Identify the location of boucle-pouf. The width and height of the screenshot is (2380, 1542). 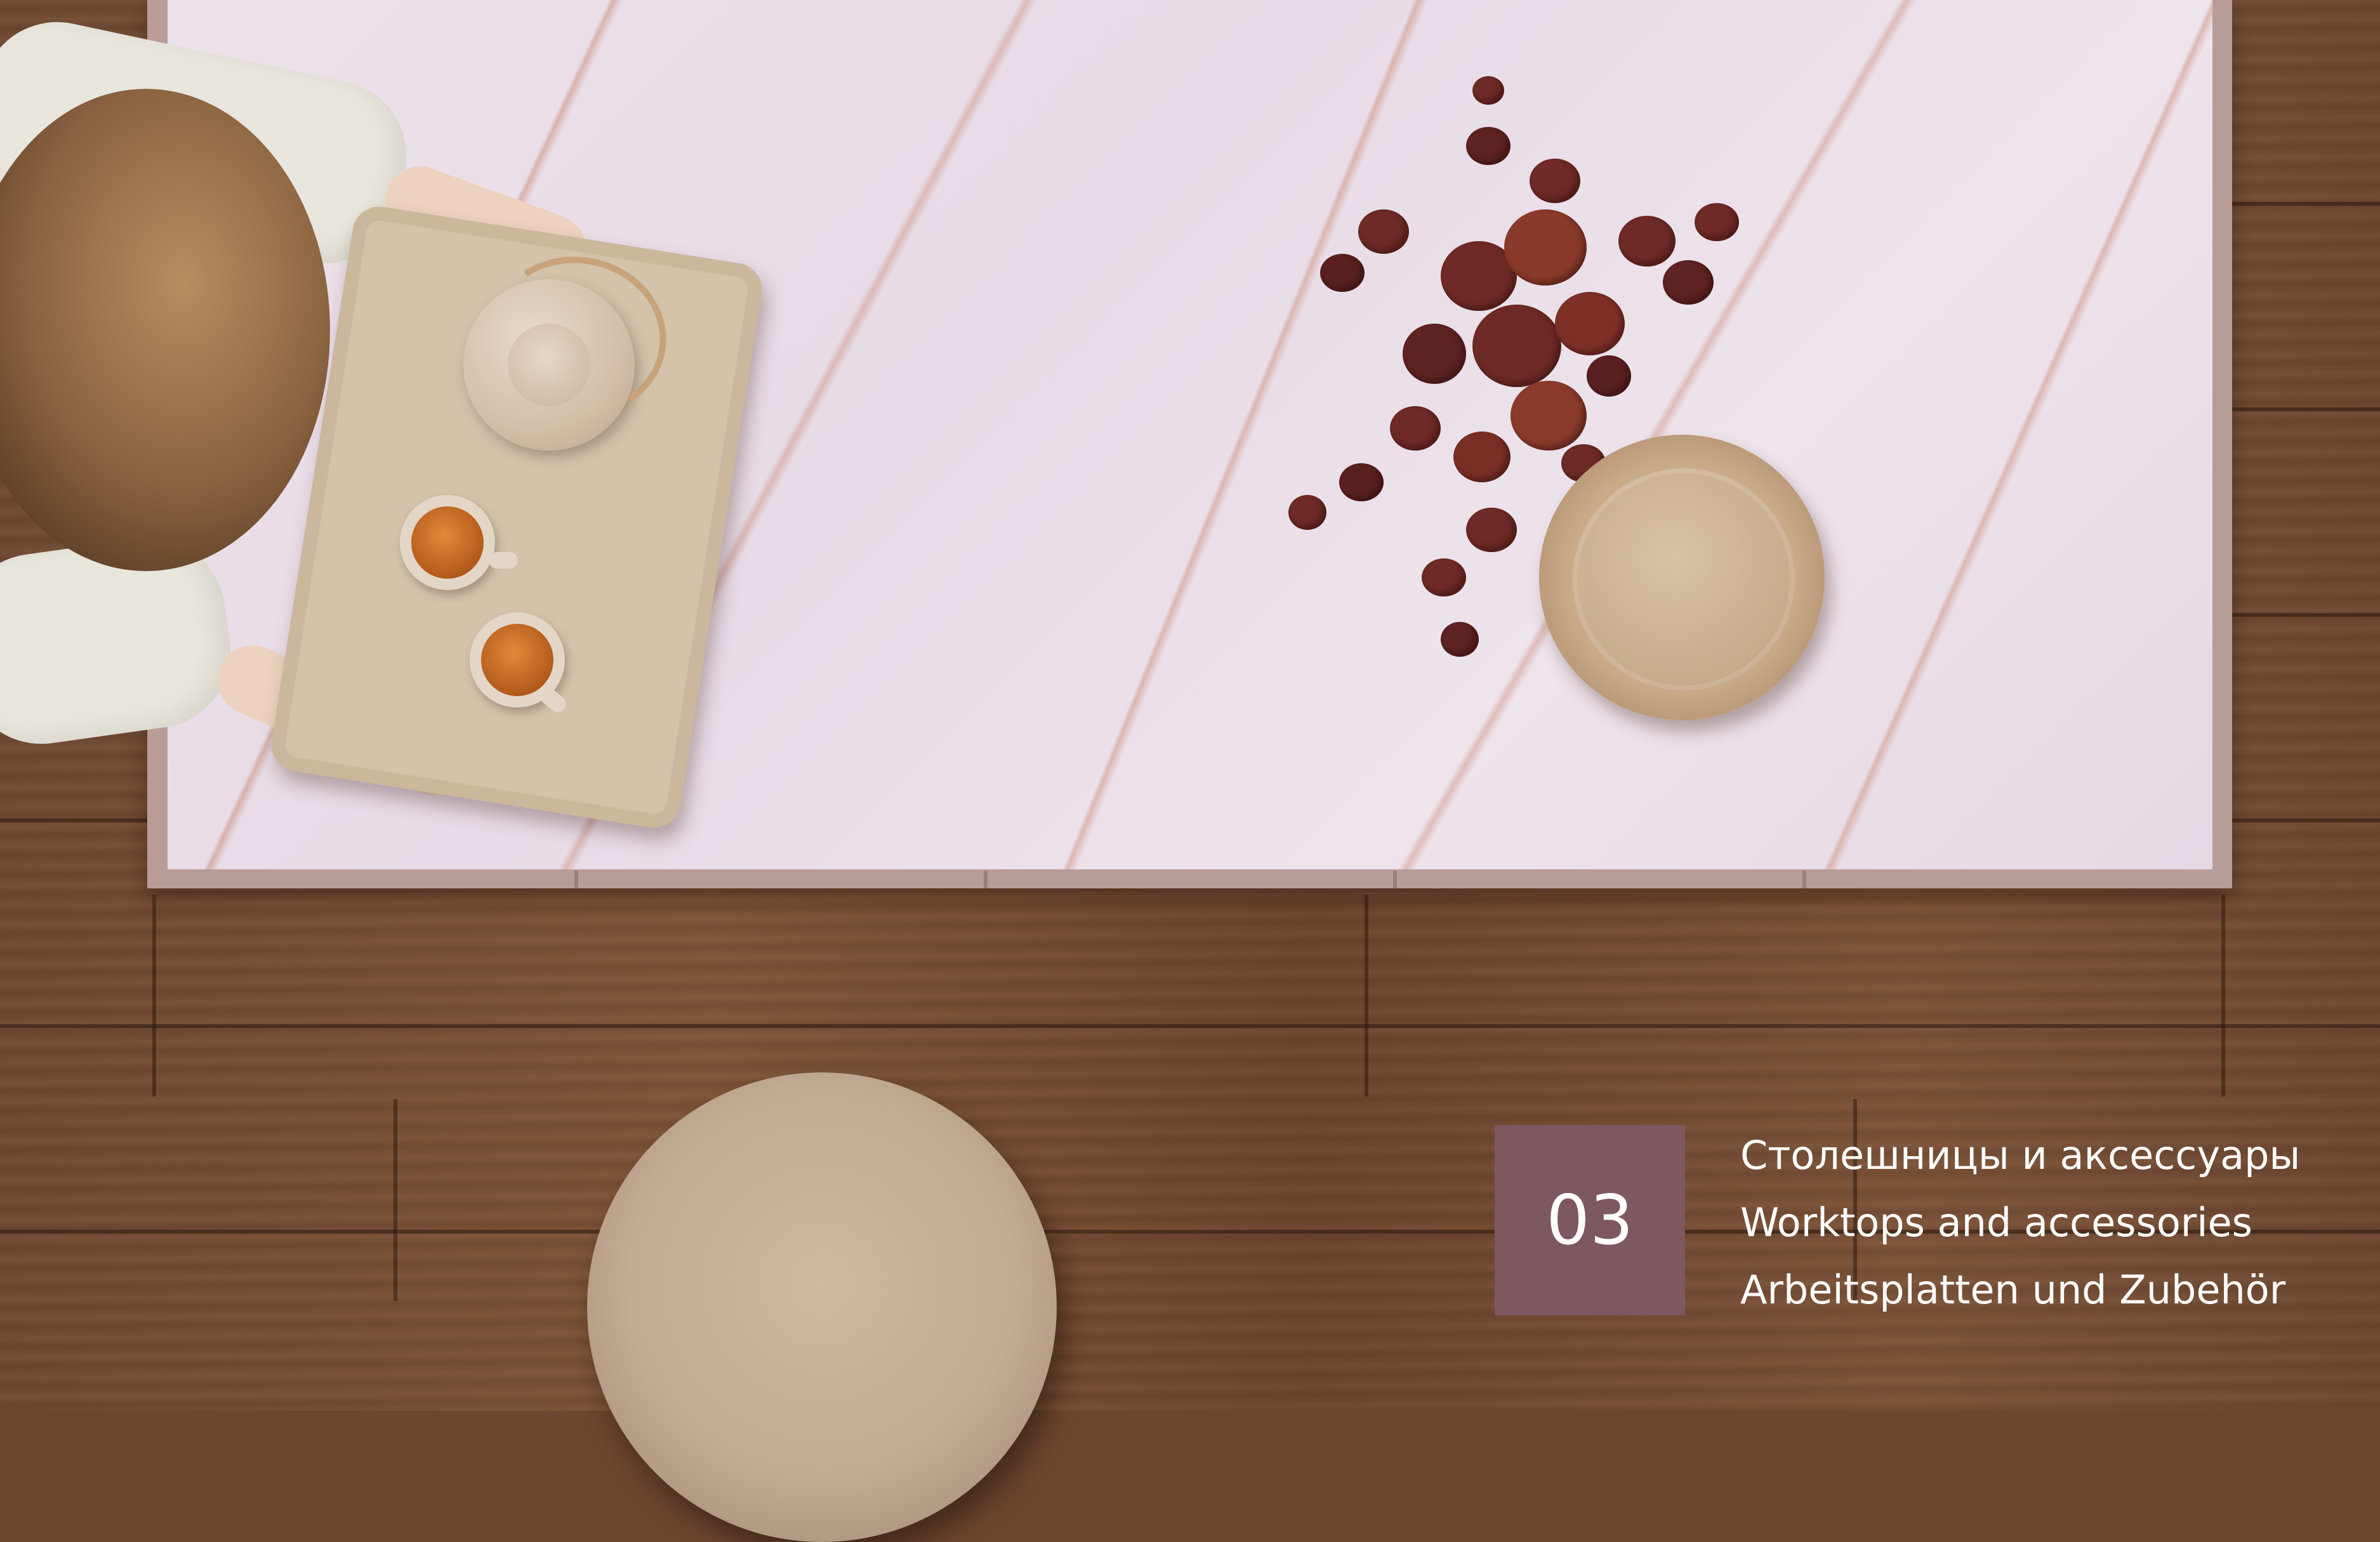
(822, 1307).